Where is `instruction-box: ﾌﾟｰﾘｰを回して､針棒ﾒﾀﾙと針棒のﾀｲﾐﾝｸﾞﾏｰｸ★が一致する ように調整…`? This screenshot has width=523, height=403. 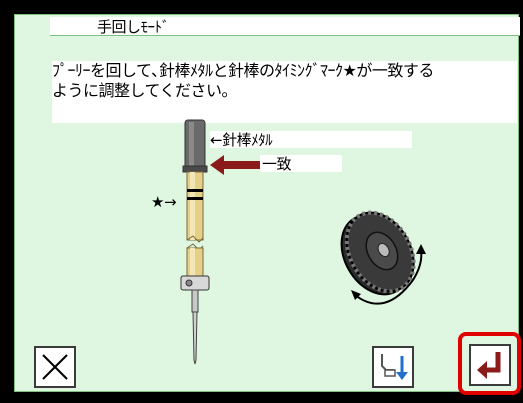
instruction-box: ﾌﾟｰﾘｰを回して､針棒ﾒﾀﾙと針棒のﾀｲﾐﾝｸﾞﾏｰｸ★が一致する ように調整… is located at coordinates (284, 92).